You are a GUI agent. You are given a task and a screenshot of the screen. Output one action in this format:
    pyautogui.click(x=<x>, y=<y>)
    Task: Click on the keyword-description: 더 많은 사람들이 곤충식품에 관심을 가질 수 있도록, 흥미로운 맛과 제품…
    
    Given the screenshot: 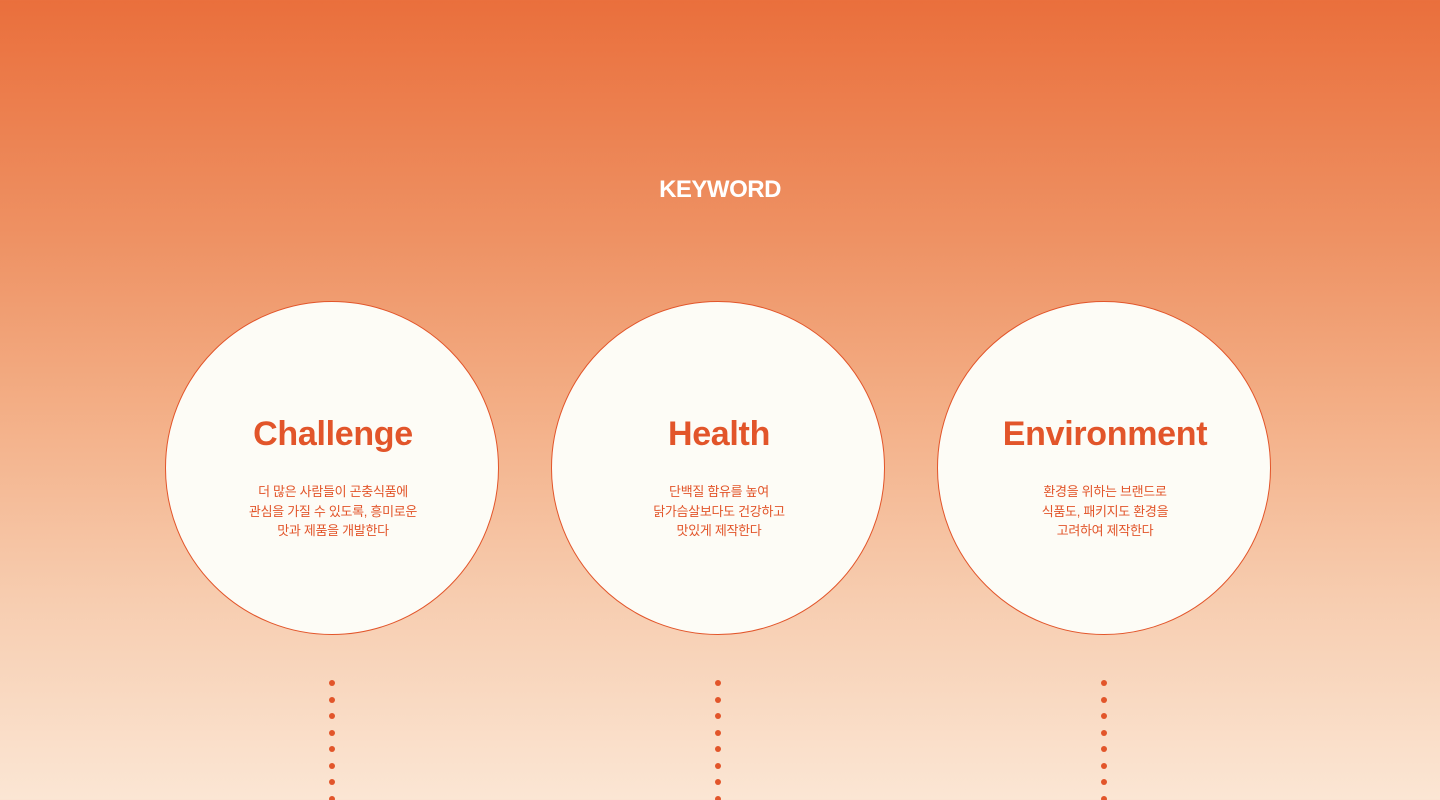 What is the action you would take?
    pyautogui.click(x=333, y=511)
    